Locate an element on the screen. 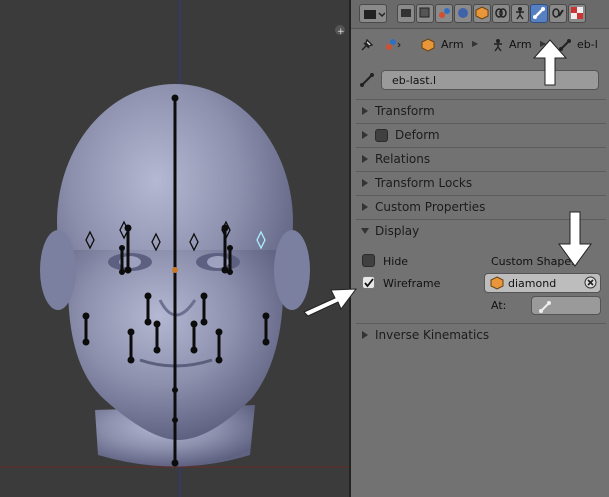 Image resolution: width=609 pixels, height=497 pixels. render-icon is located at coordinates (406, 13).